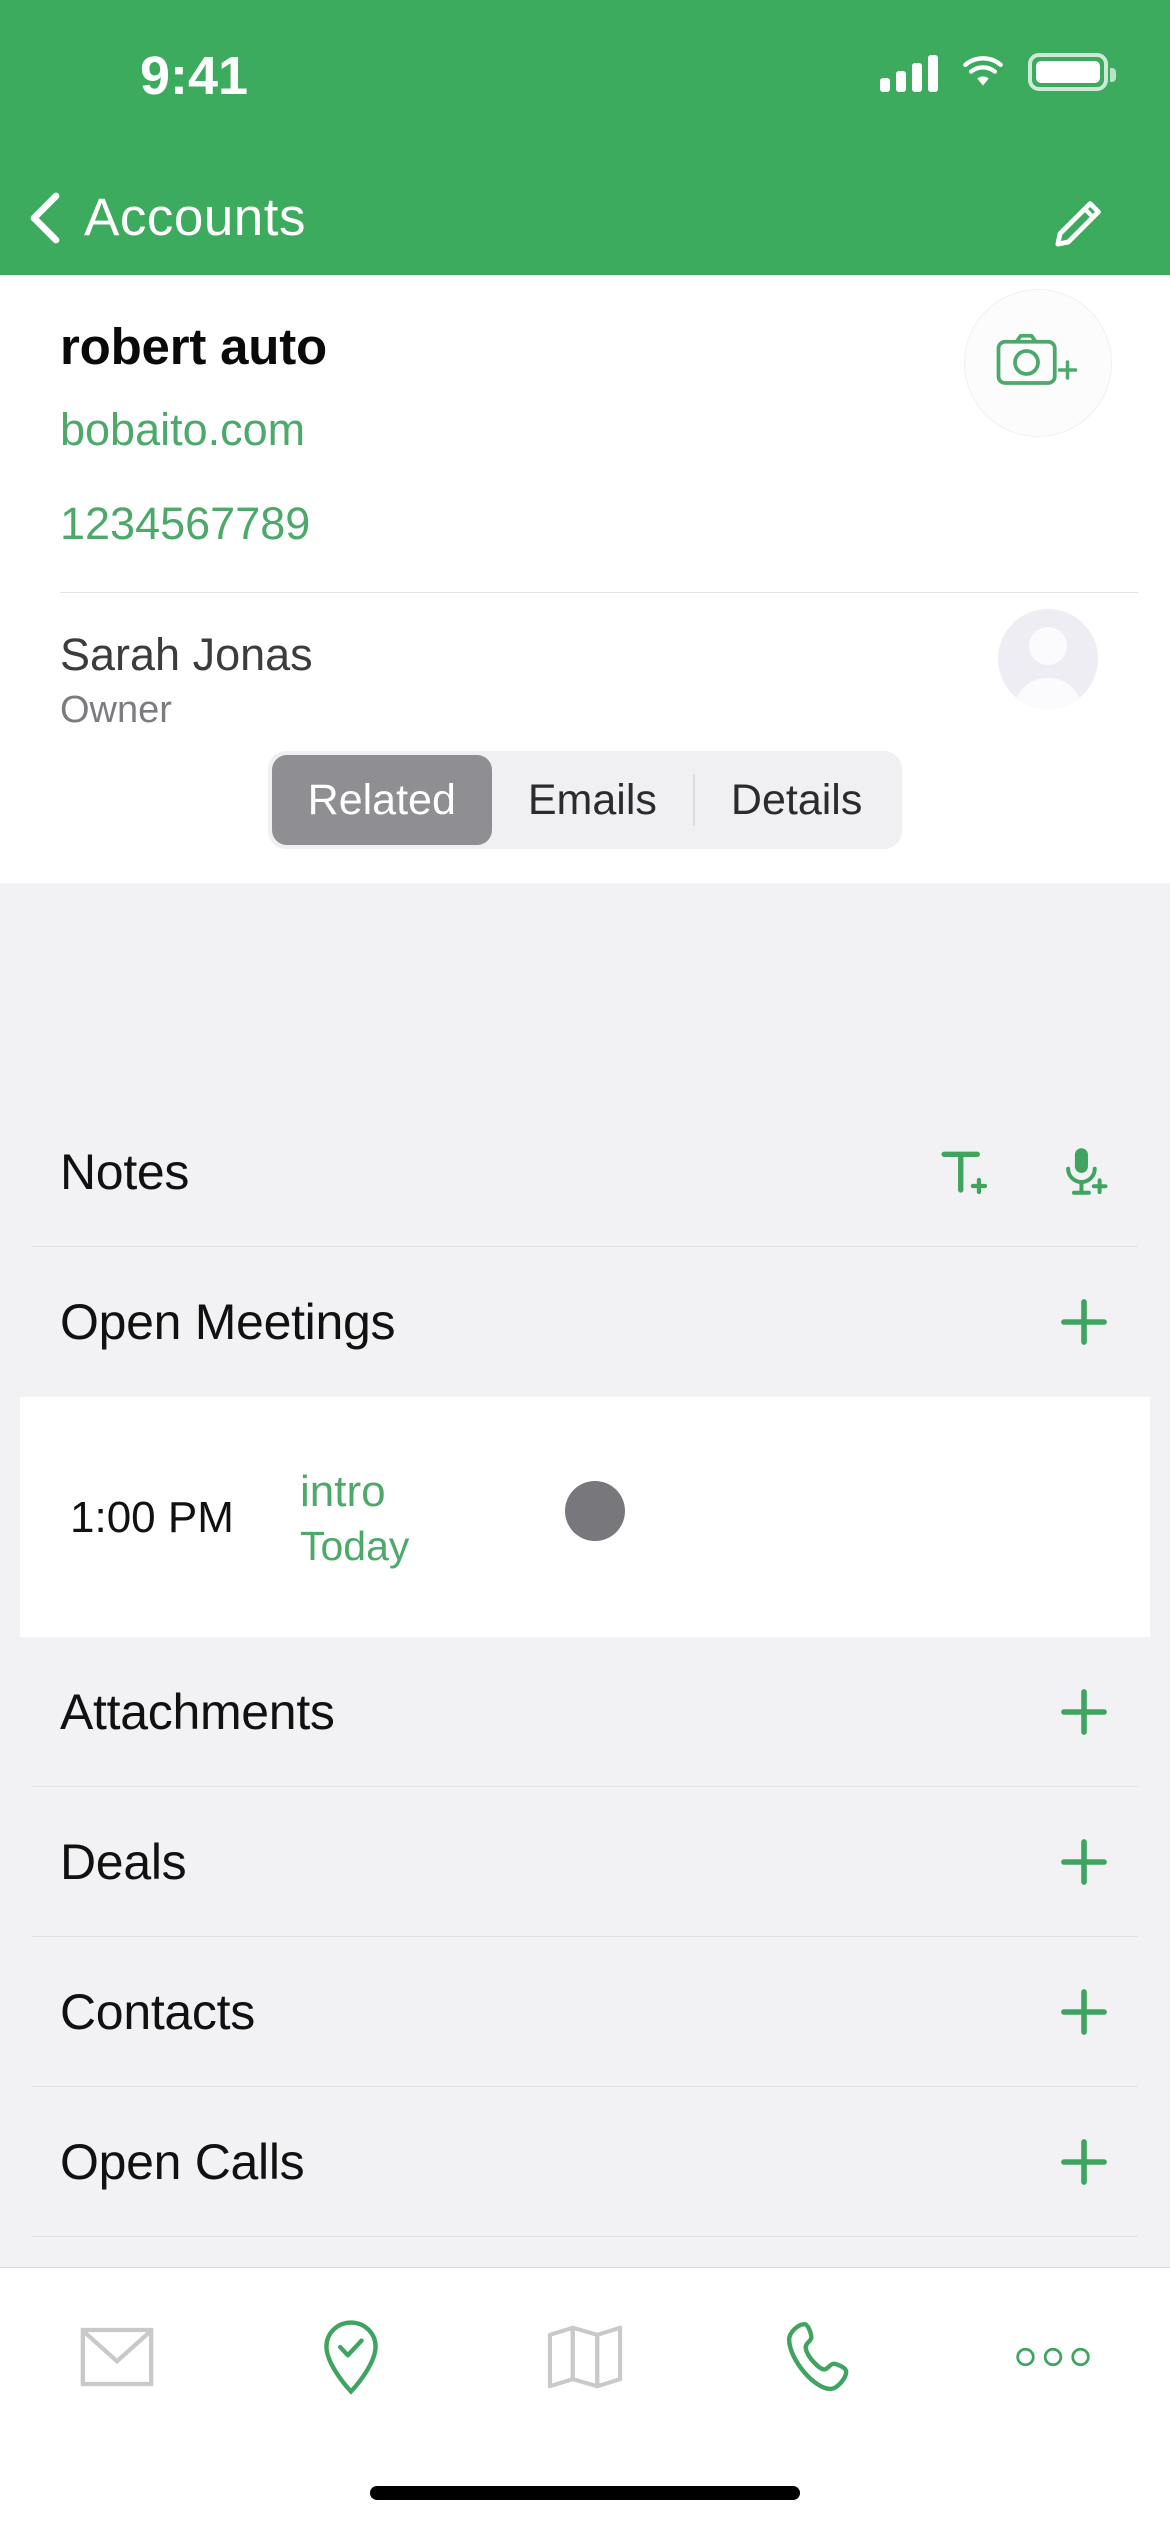 This screenshot has width=1170, height=2532. I want to click on owner-row: Sarah Jonas Owner, so click(585, 668).